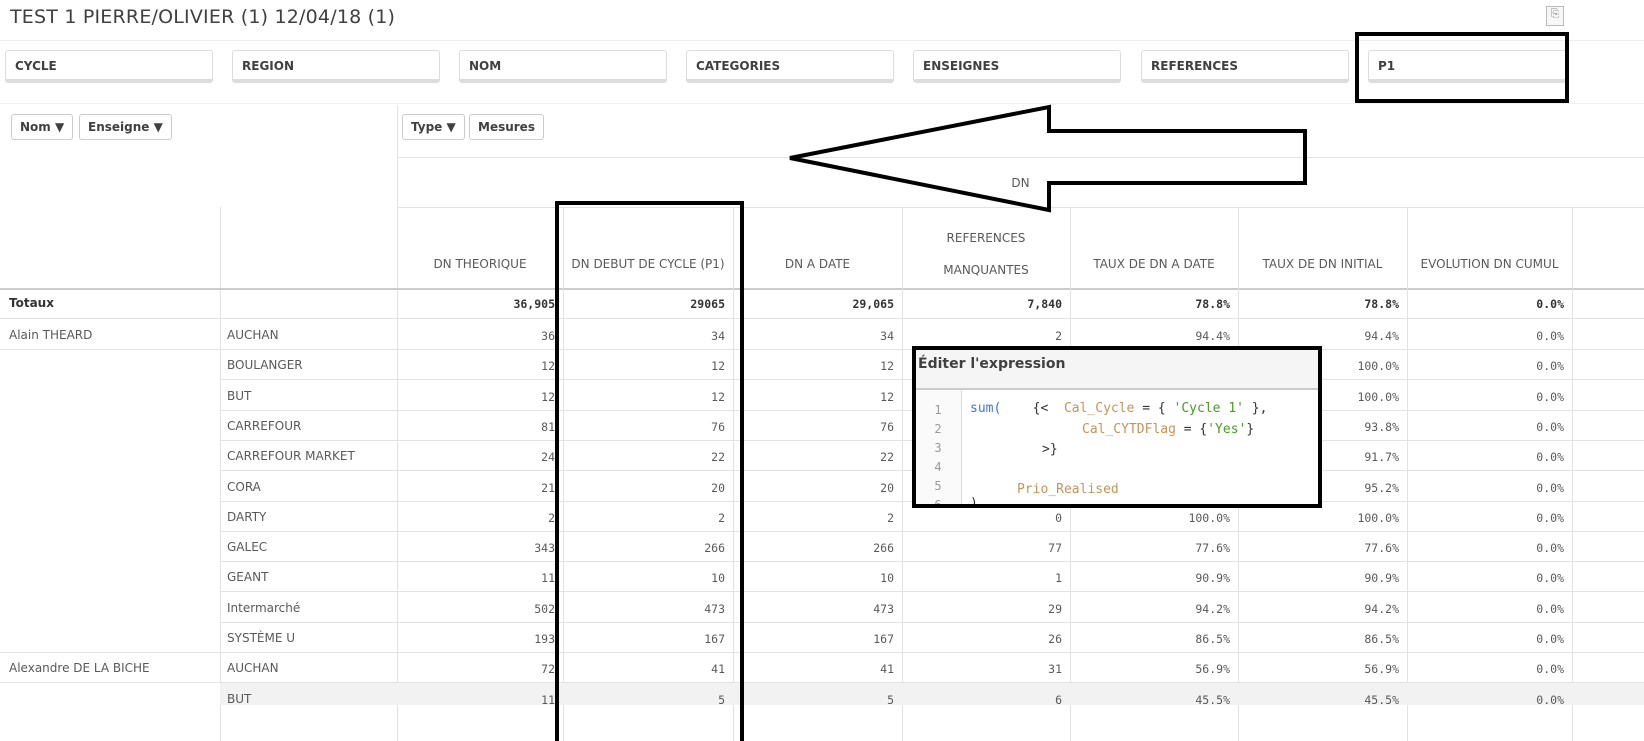  What do you see at coordinates (1129, 429) in the screenshot?
I see `code-token: Cal_CYTDFlag` at bounding box center [1129, 429].